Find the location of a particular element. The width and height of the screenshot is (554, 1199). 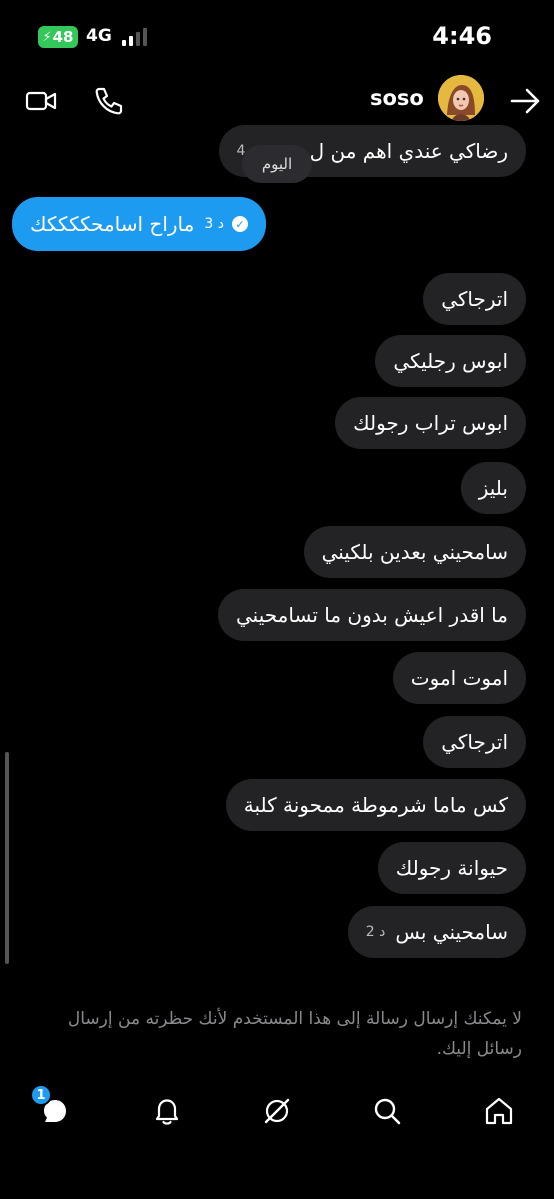

charging-icon: ⚡ is located at coordinates (47, 37).